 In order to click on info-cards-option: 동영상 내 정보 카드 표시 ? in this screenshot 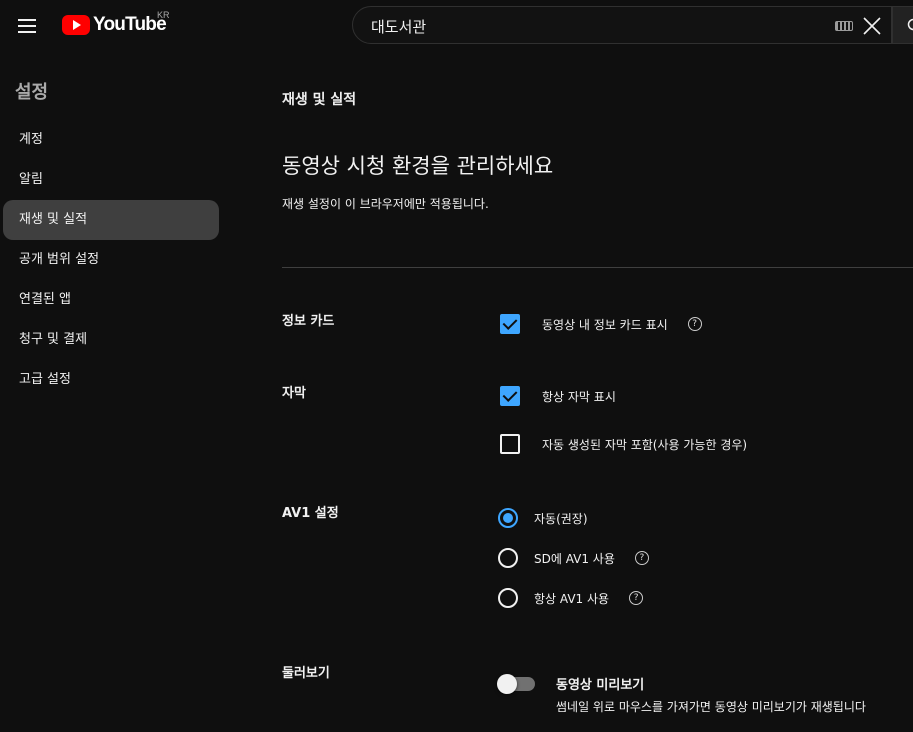, I will do `click(601, 324)`.